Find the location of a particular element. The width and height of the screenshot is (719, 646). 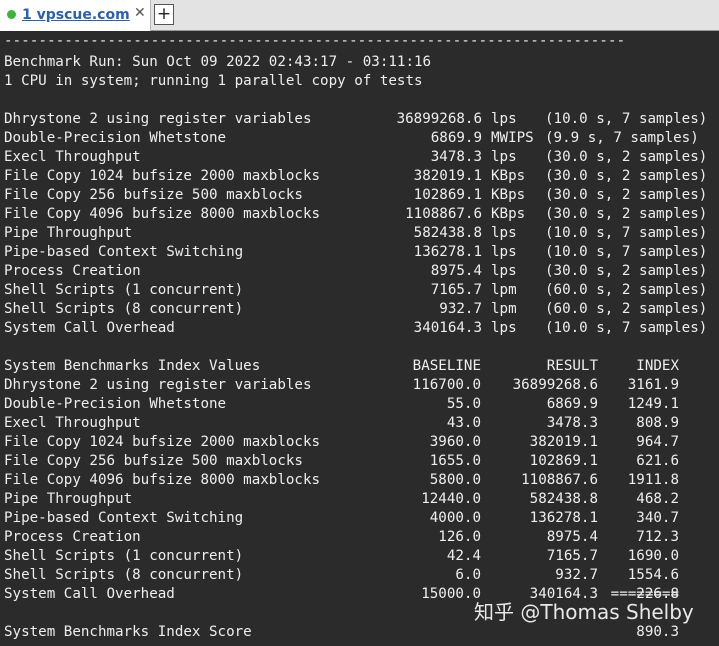

baseline-value: 42.4 is located at coordinates (463, 556).